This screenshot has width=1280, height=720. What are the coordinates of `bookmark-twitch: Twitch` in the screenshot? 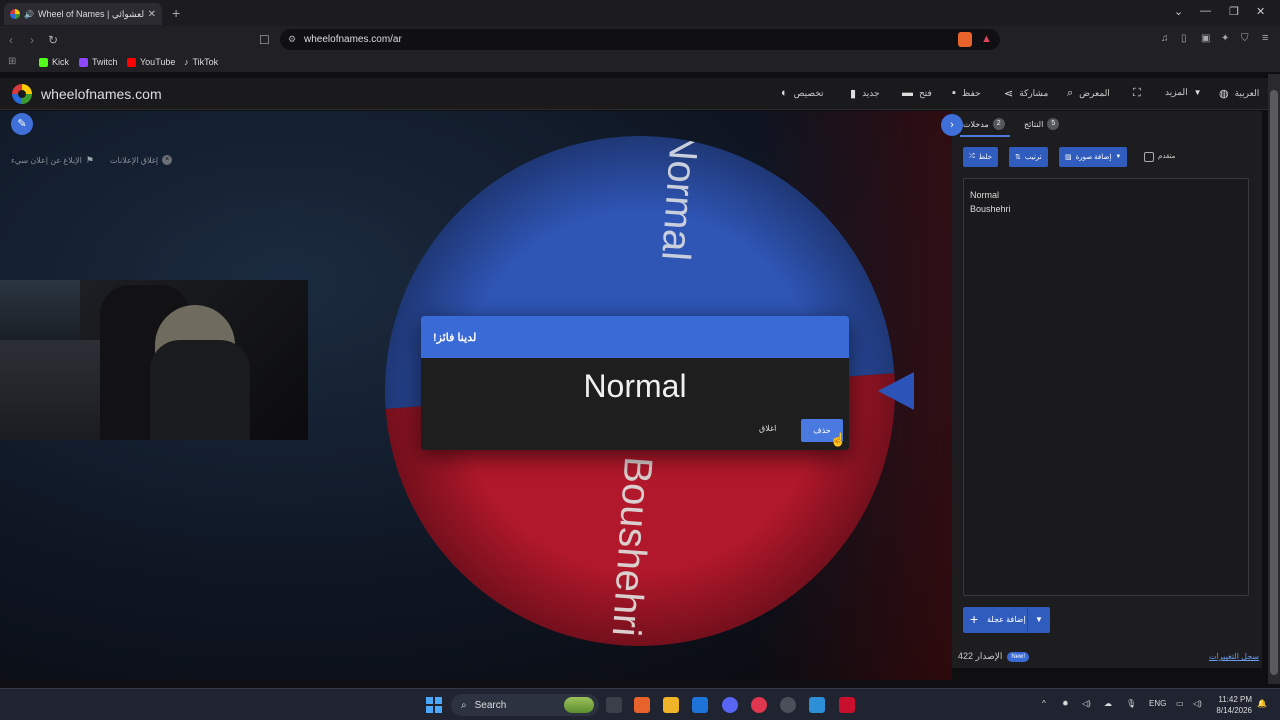 It's located at (98, 62).